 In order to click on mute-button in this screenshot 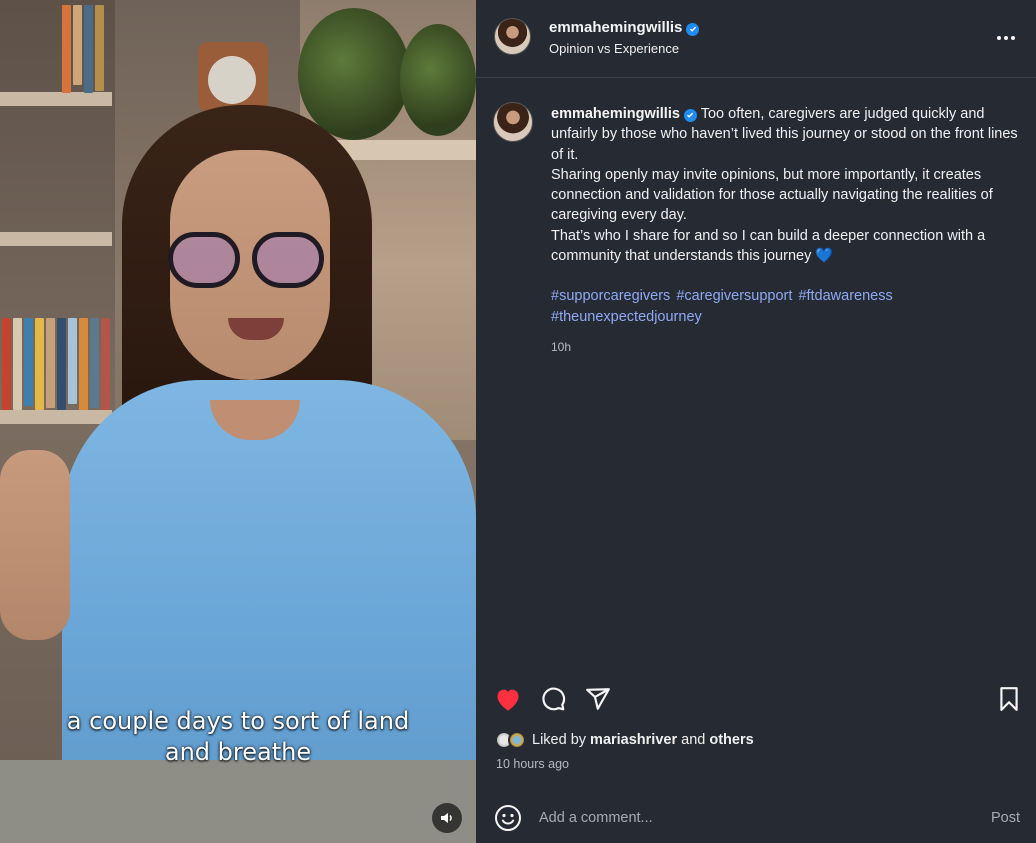, I will do `click(447, 818)`.